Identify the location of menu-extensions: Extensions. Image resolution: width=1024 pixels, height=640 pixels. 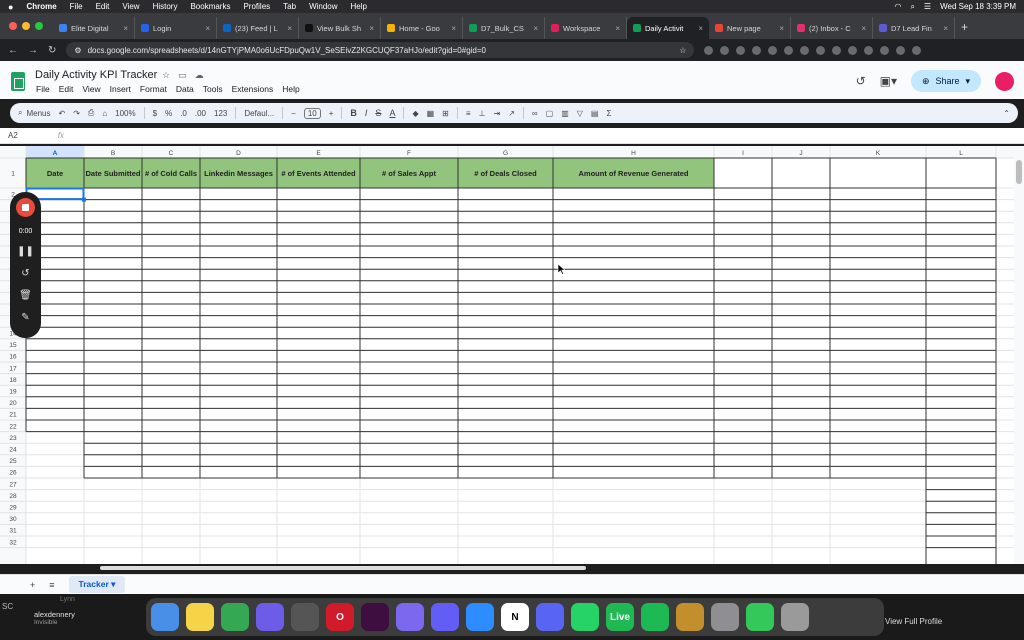
(253, 89).